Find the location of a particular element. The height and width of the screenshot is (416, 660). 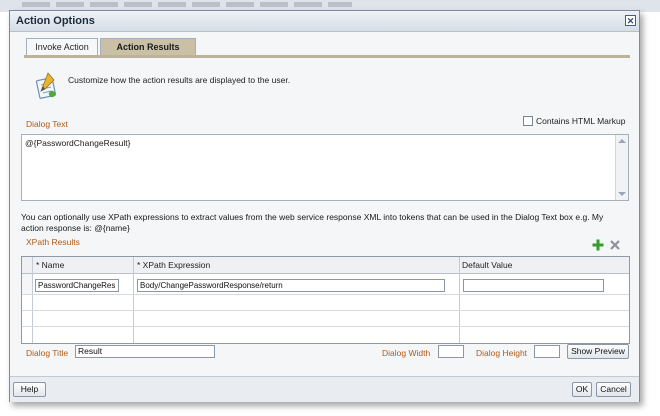

html-markup-checkbox is located at coordinates (528, 121).